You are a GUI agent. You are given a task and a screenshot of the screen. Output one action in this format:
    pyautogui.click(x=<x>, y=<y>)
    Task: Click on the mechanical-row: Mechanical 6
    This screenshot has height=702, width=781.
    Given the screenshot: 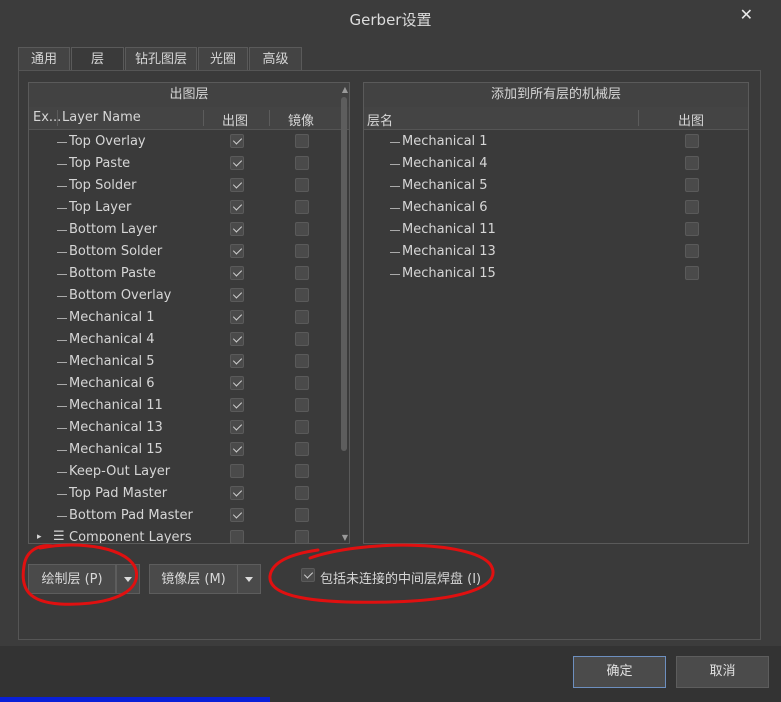 What is the action you would take?
    pyautogui.click(x=556, y=208)
    